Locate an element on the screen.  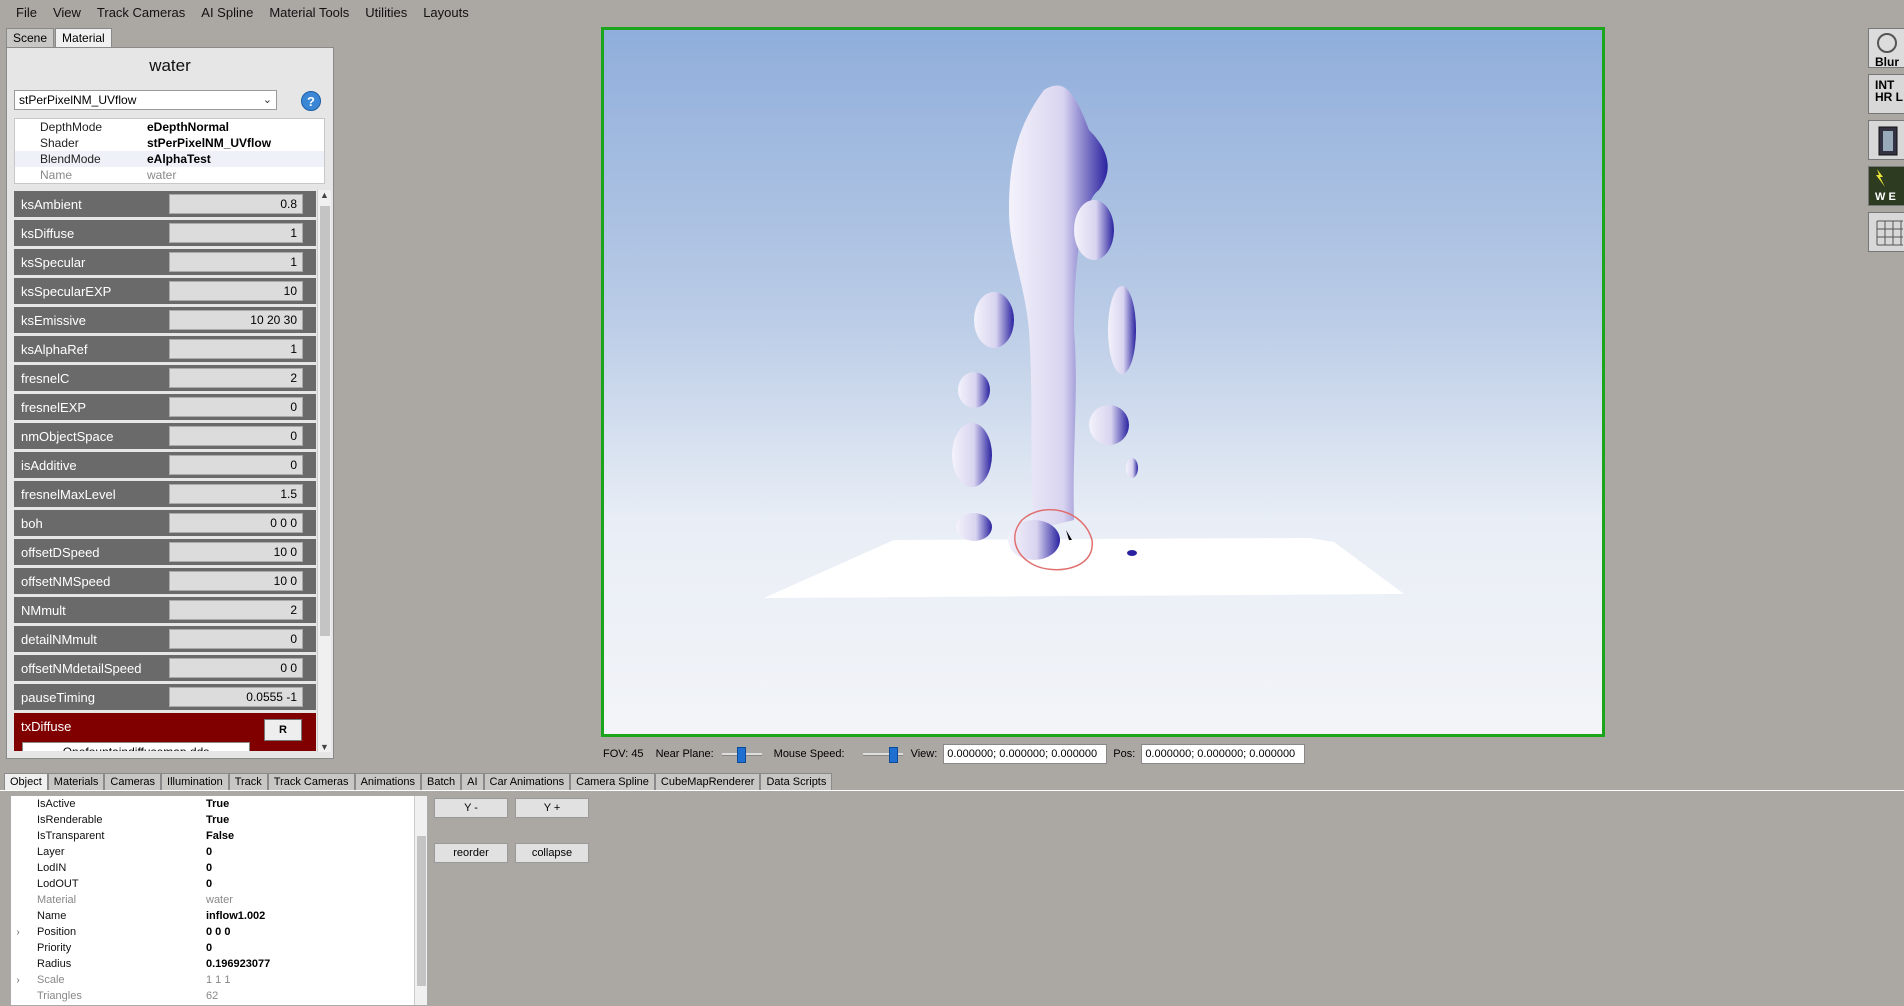
tab-cameras: Cameras is located at coordinates (133, 782).